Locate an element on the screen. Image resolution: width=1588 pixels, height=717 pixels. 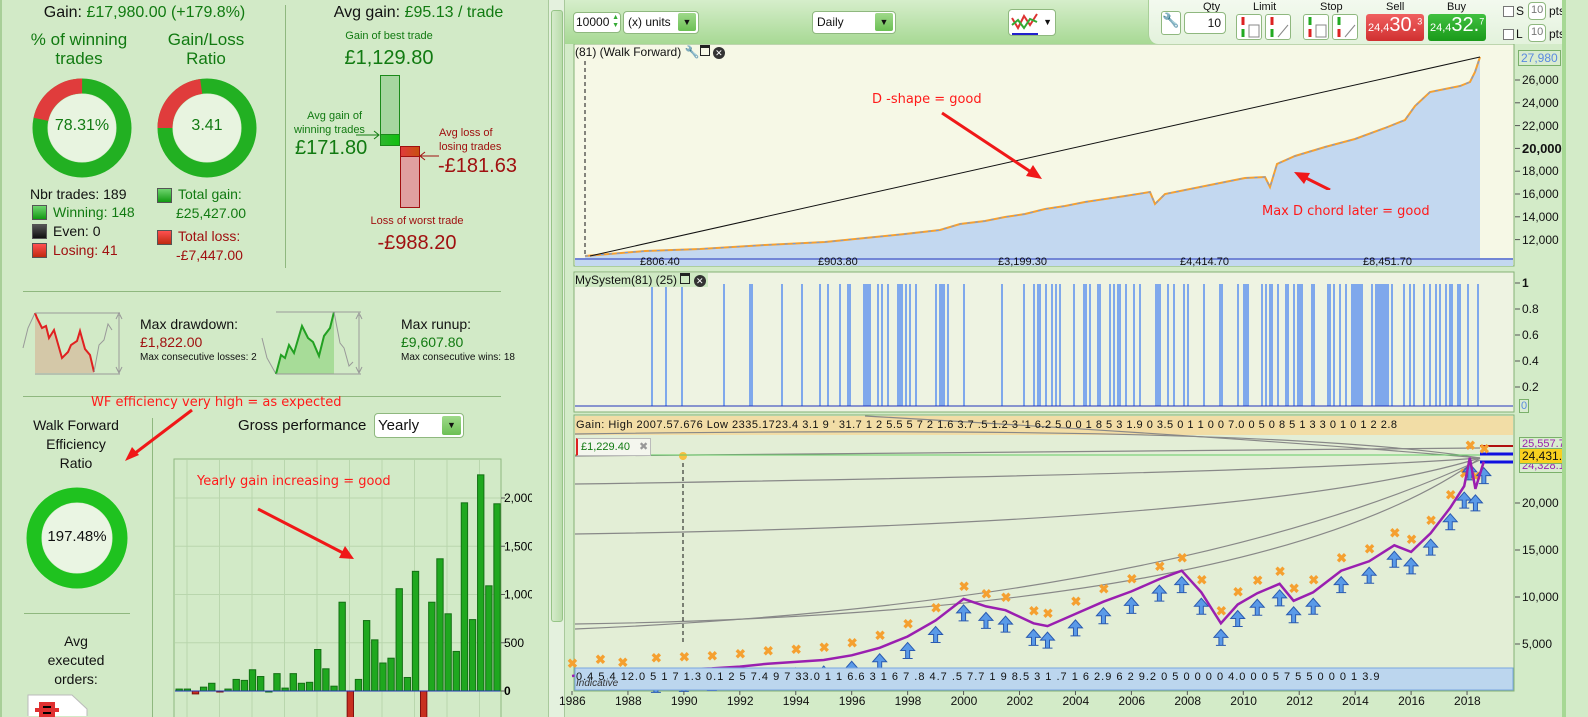
limit-points-input: 10 is located at coordinates (1537, 33).